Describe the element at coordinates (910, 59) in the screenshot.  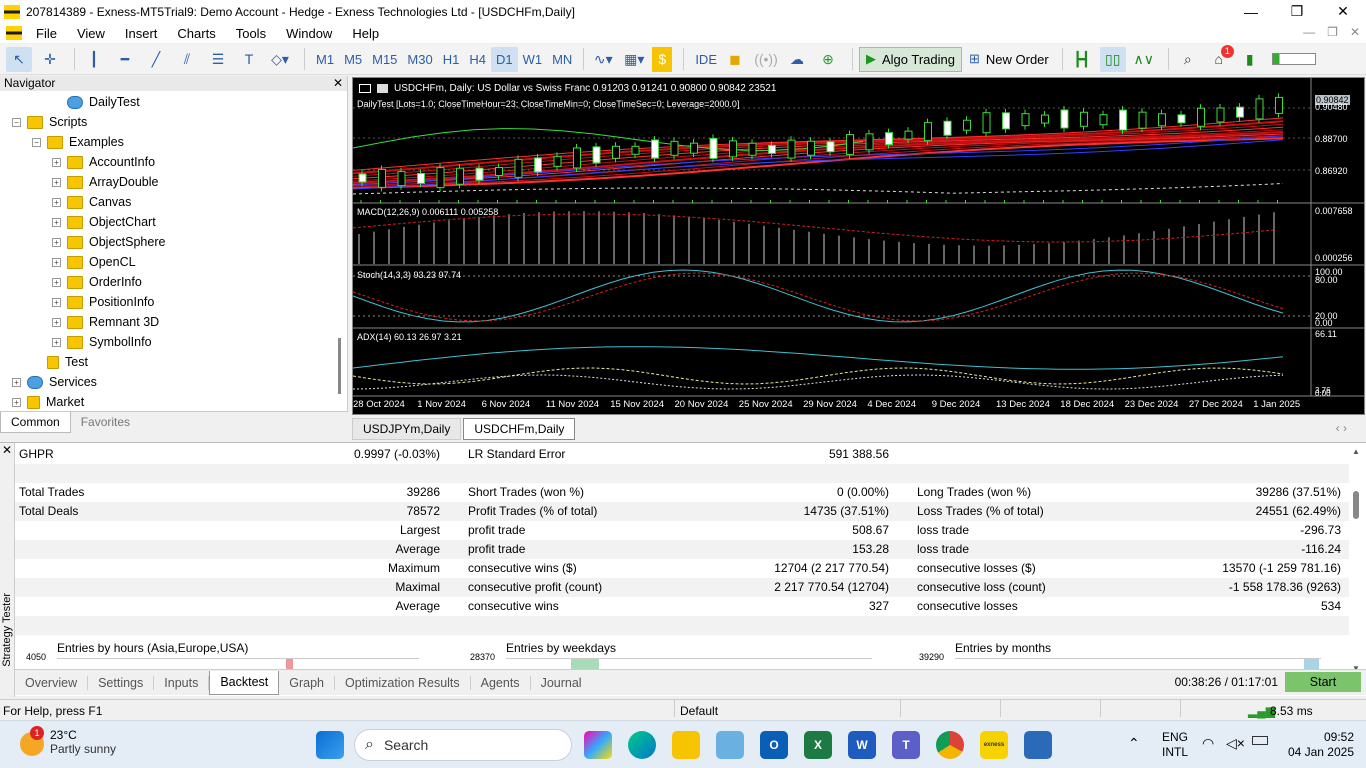
I see `algo-trading-button: ▶ Algo Trading` at that location.